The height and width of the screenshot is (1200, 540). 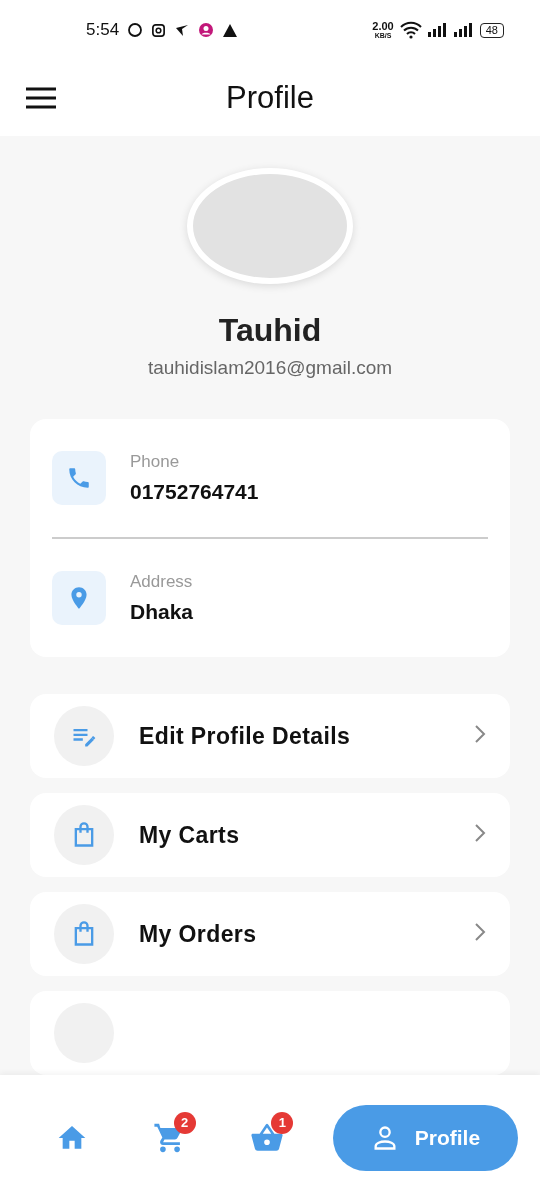 What do you see at coordinates (270, 934) in the screenshot?
I see `menu-item: My Orders` at bounding box center [270, 934].